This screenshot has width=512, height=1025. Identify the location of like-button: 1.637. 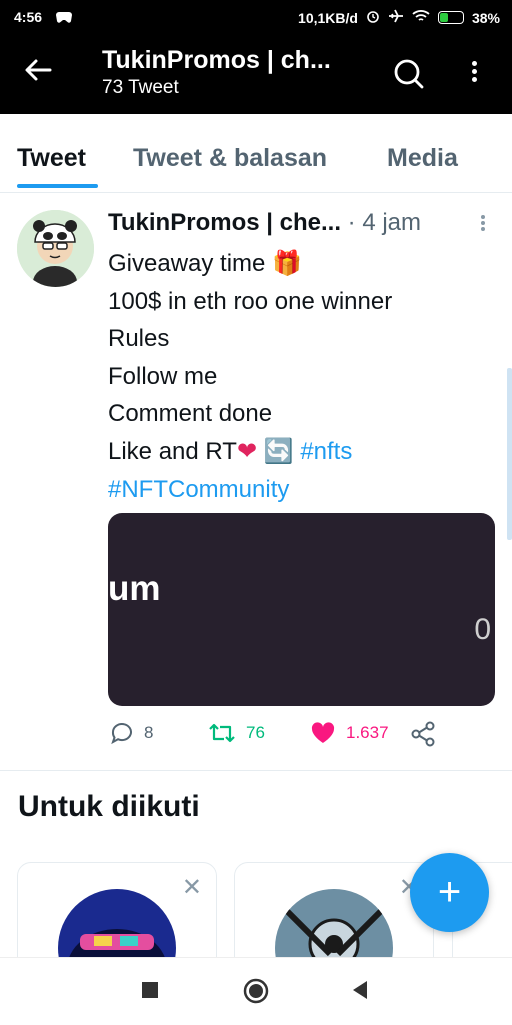
(349, 733).